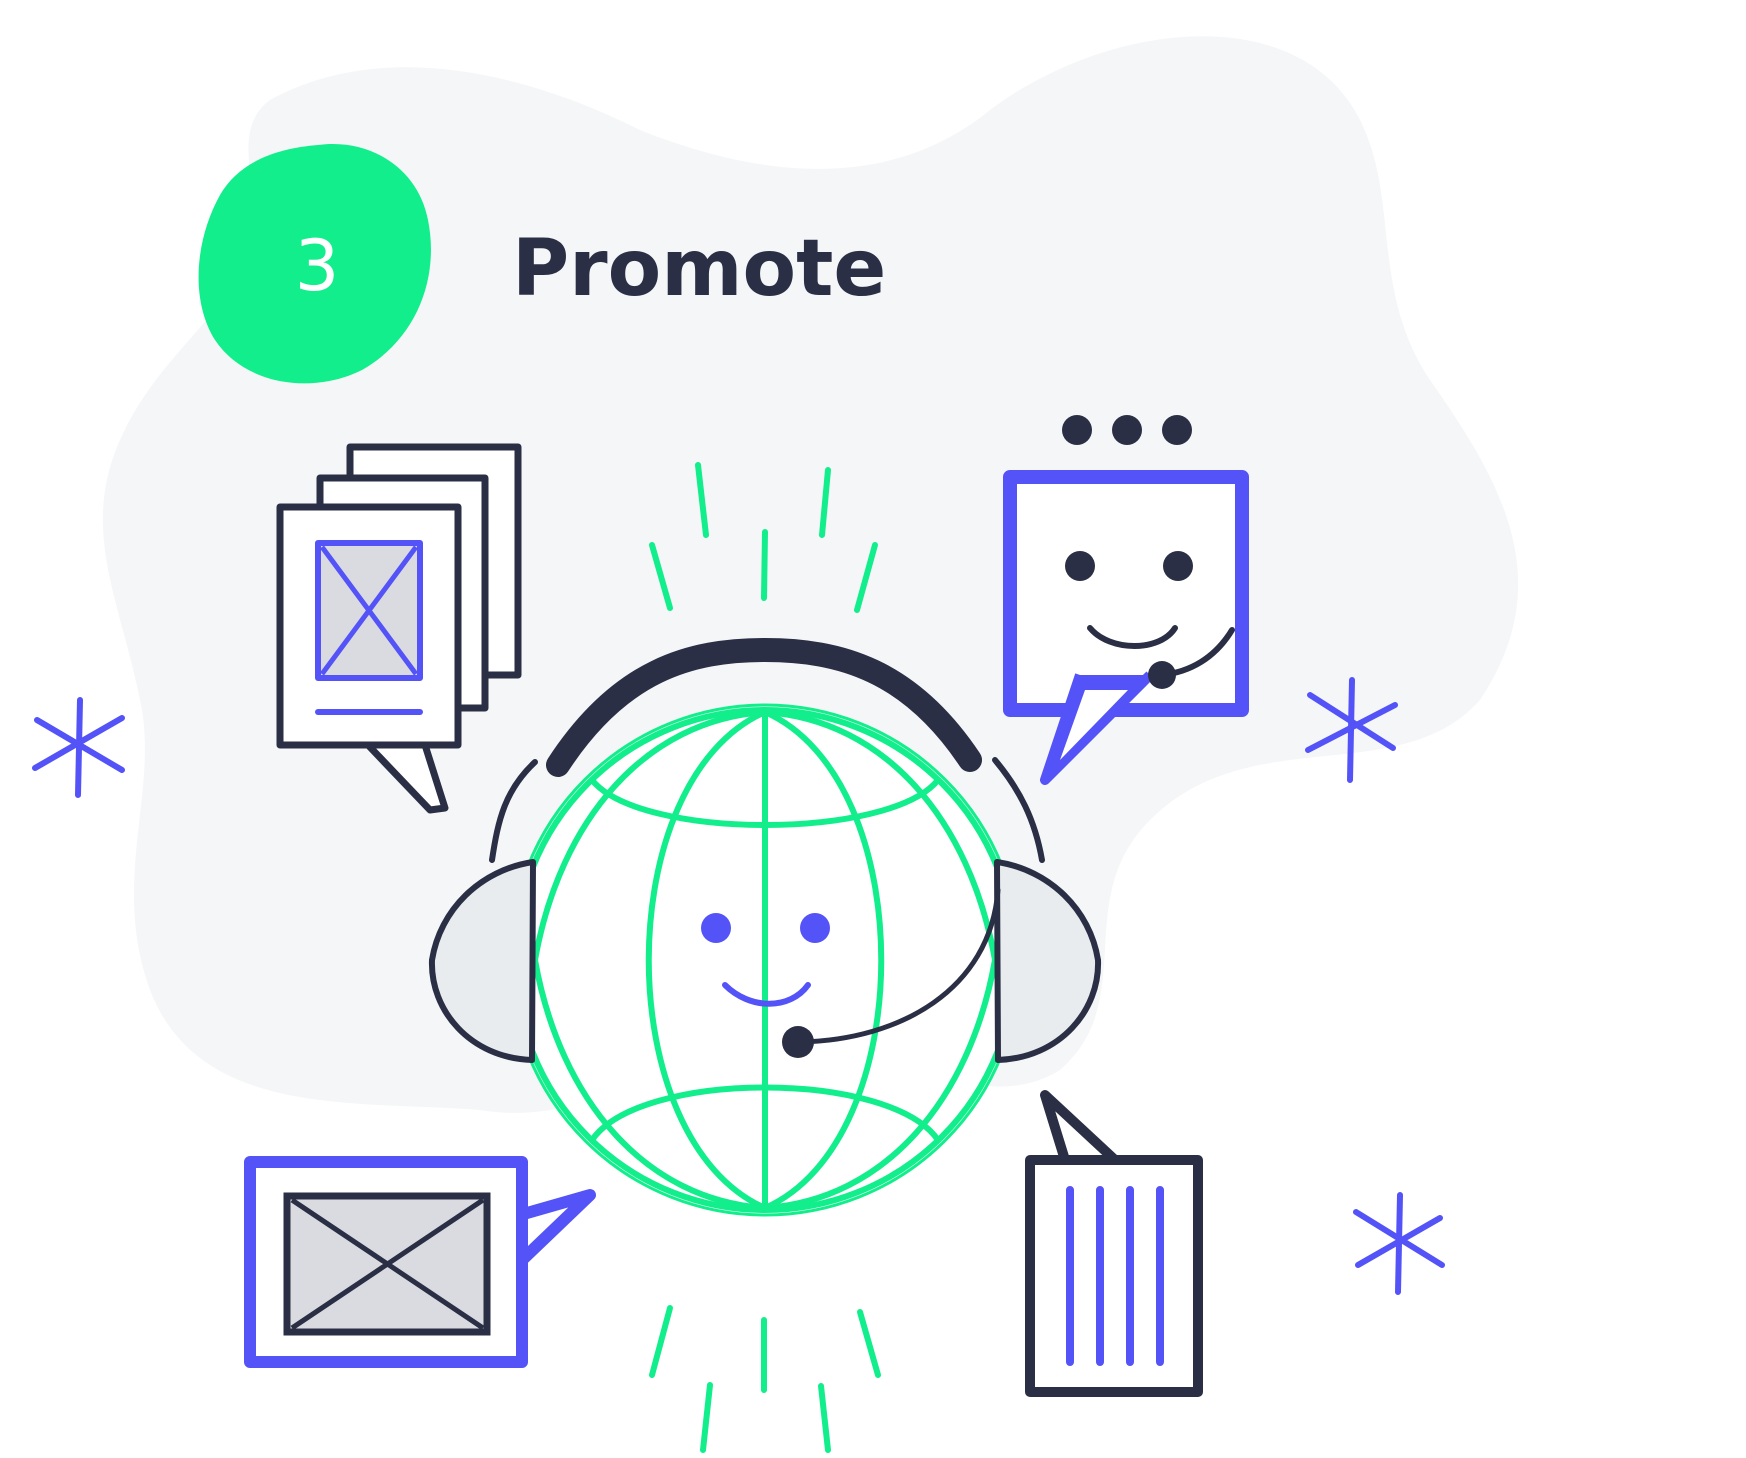  I want to click on bars-card-icon, so click(1114, 1243).